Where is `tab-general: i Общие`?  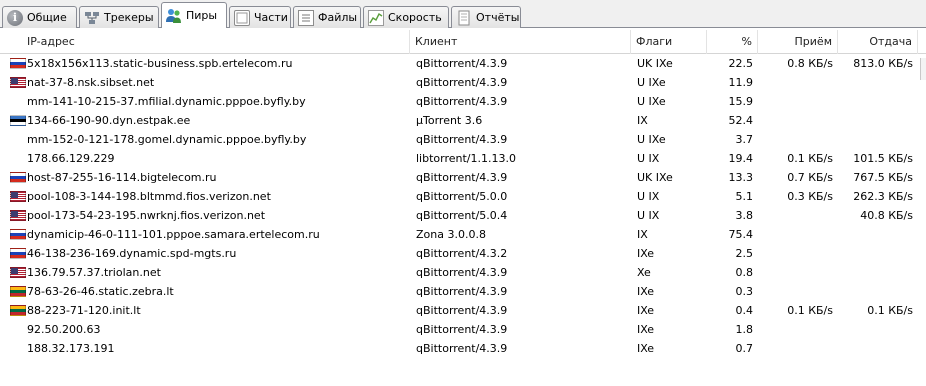 tab-general: i Общие is located at coordinates (39, 17).